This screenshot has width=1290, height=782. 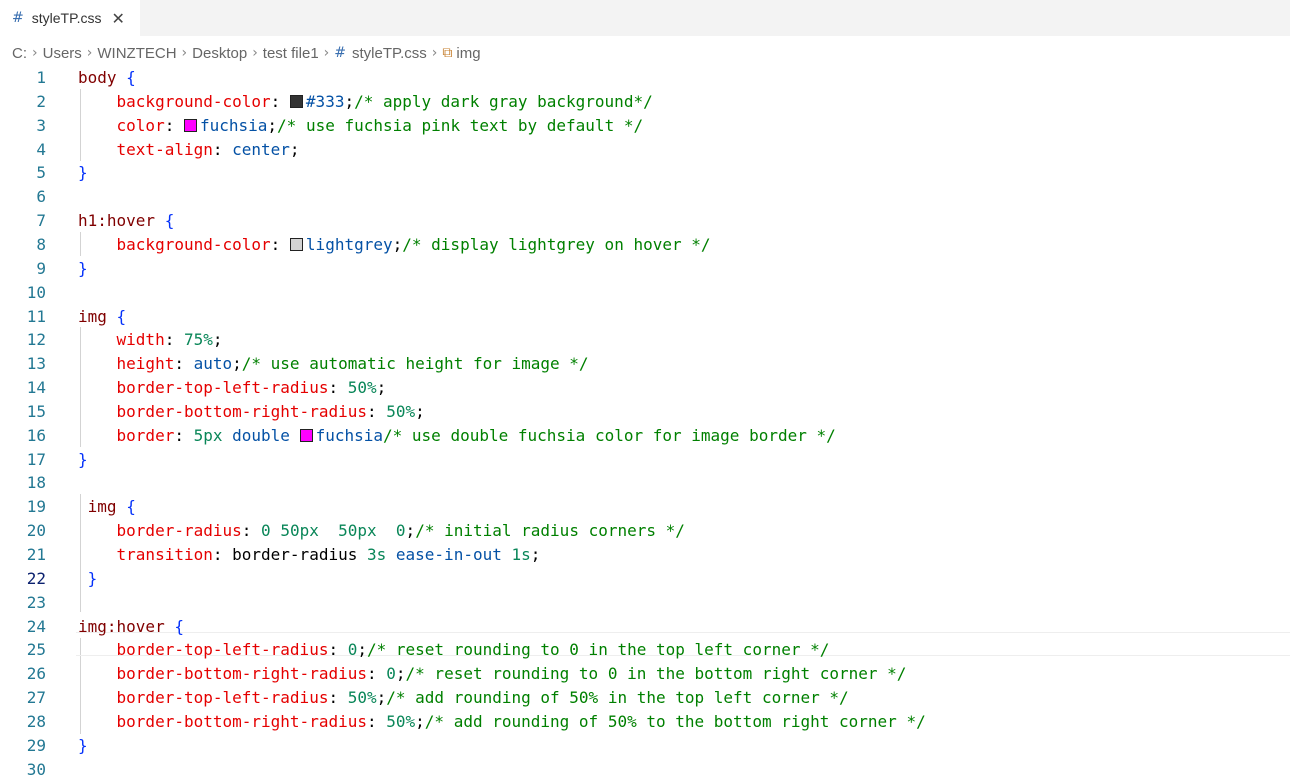 I want to click on breadcrumb-item-winztech: WINZTECH, so click(x=136, y=53).